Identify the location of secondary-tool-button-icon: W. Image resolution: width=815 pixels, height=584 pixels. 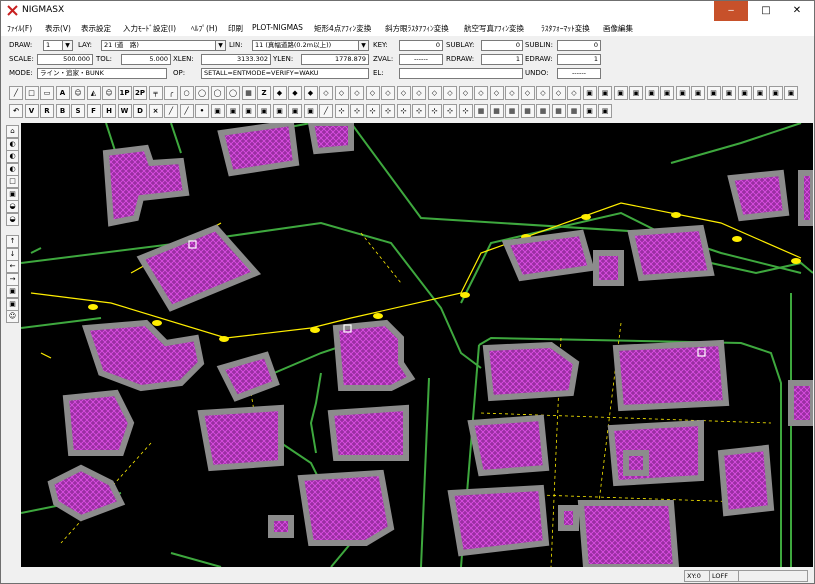
(124, 111).